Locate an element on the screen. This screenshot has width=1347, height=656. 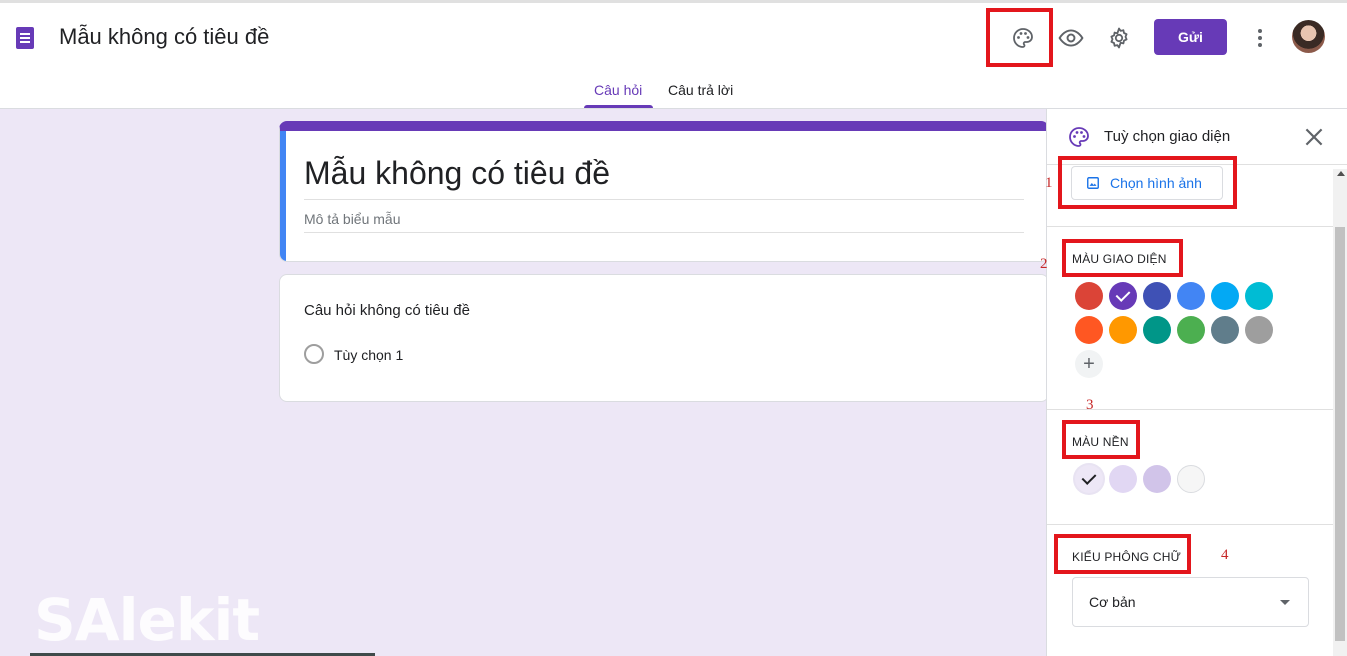
more-options-button is located at coordinates (1260, 38).